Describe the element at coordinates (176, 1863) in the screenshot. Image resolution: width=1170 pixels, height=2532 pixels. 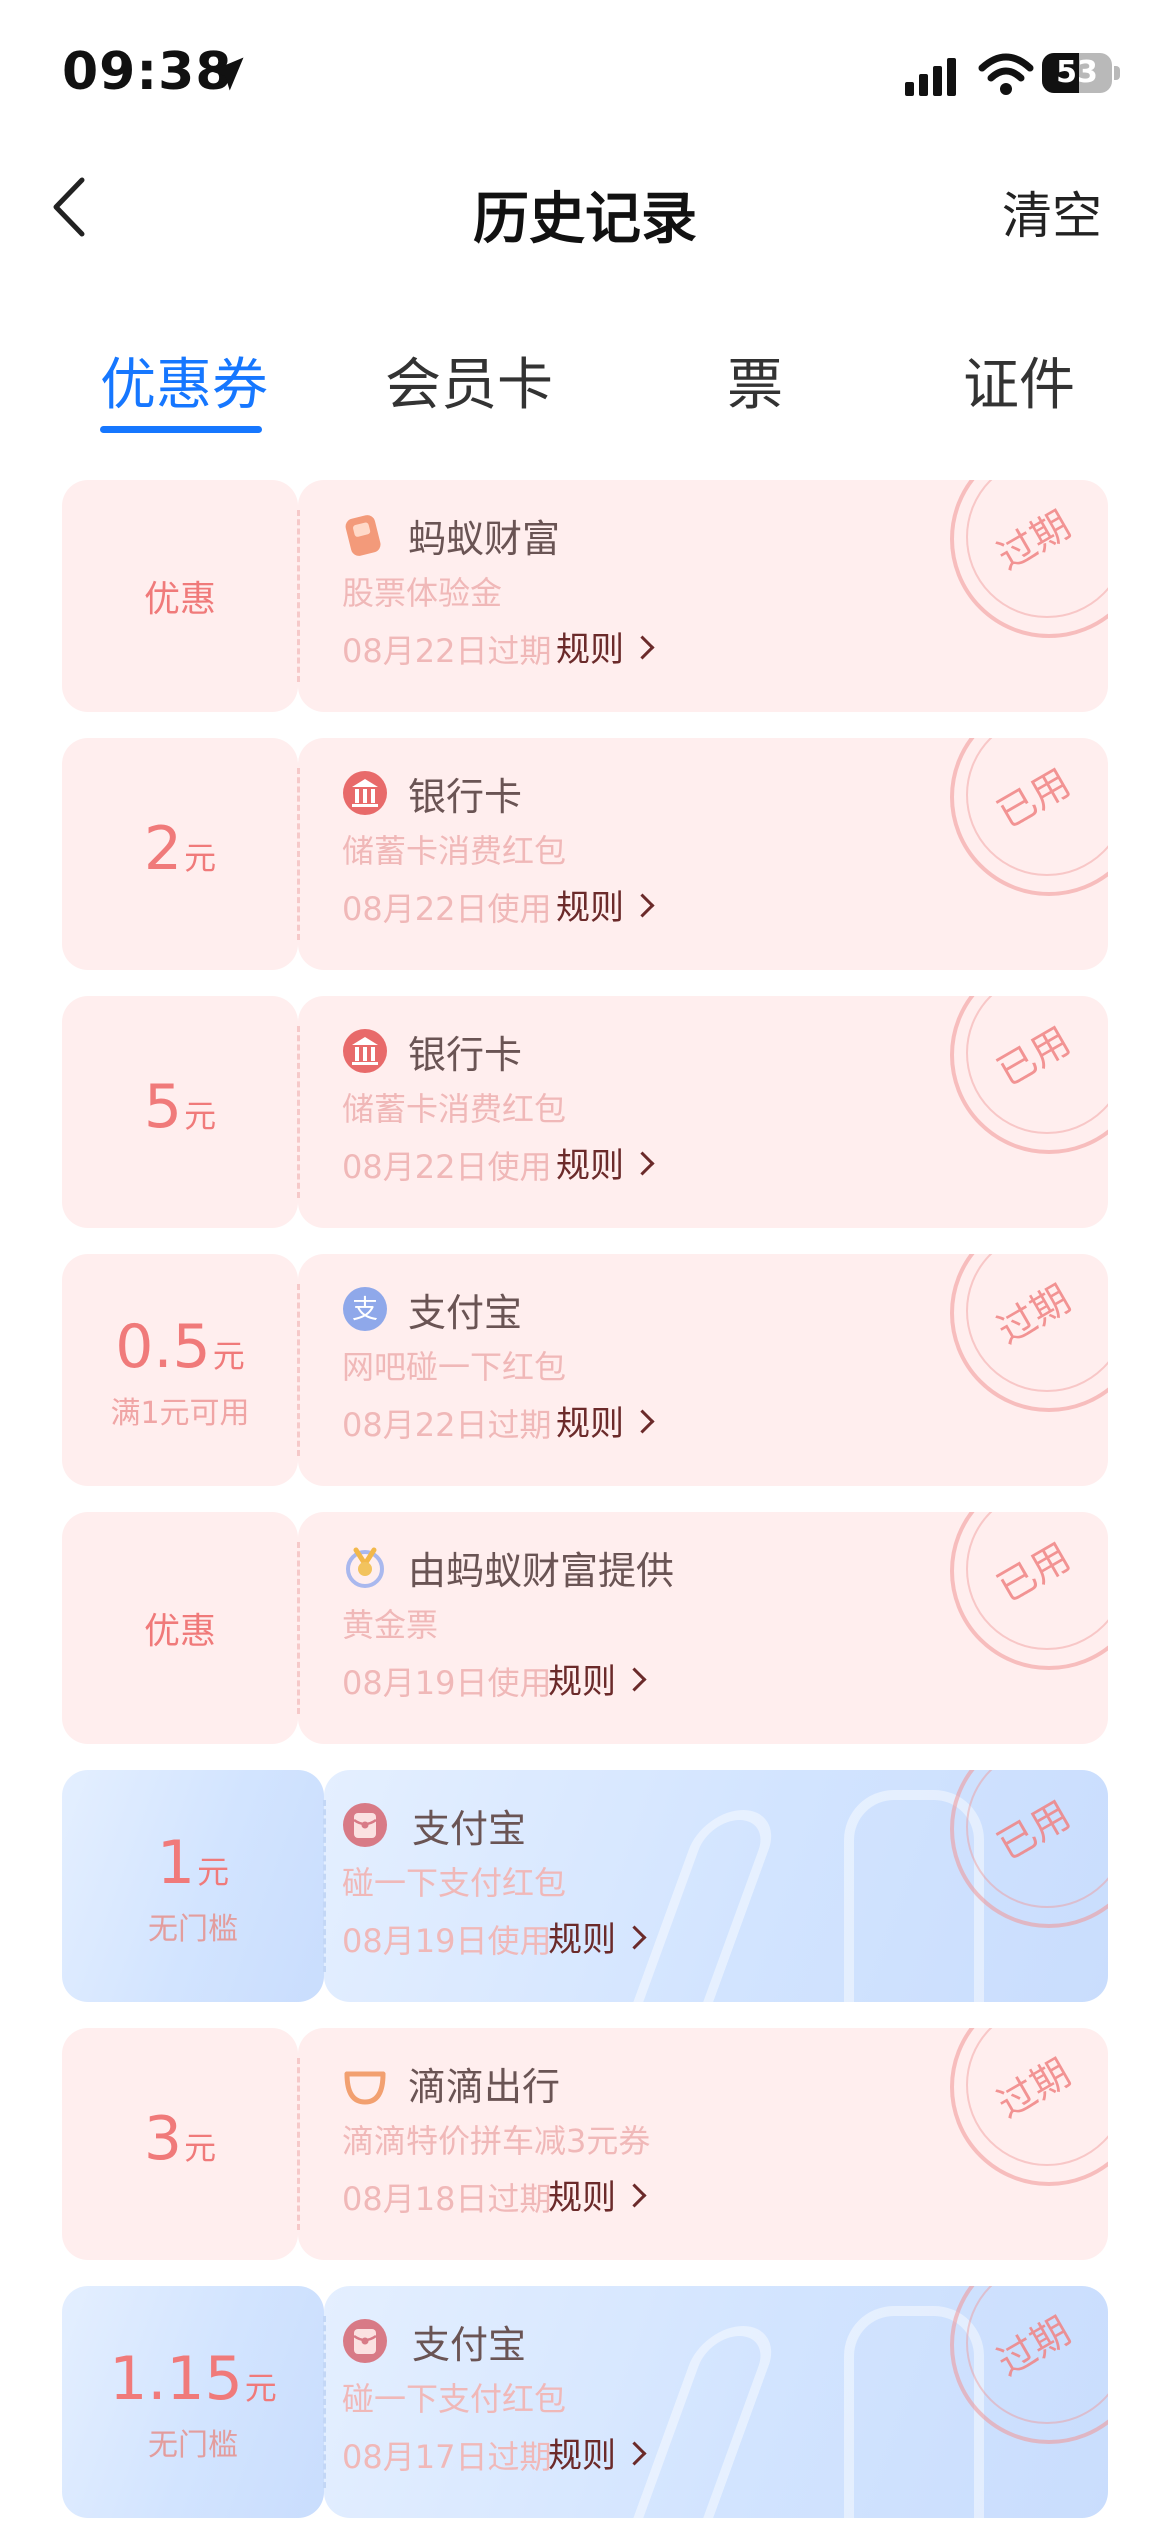
I see `coupon-amount: 1` at that location.